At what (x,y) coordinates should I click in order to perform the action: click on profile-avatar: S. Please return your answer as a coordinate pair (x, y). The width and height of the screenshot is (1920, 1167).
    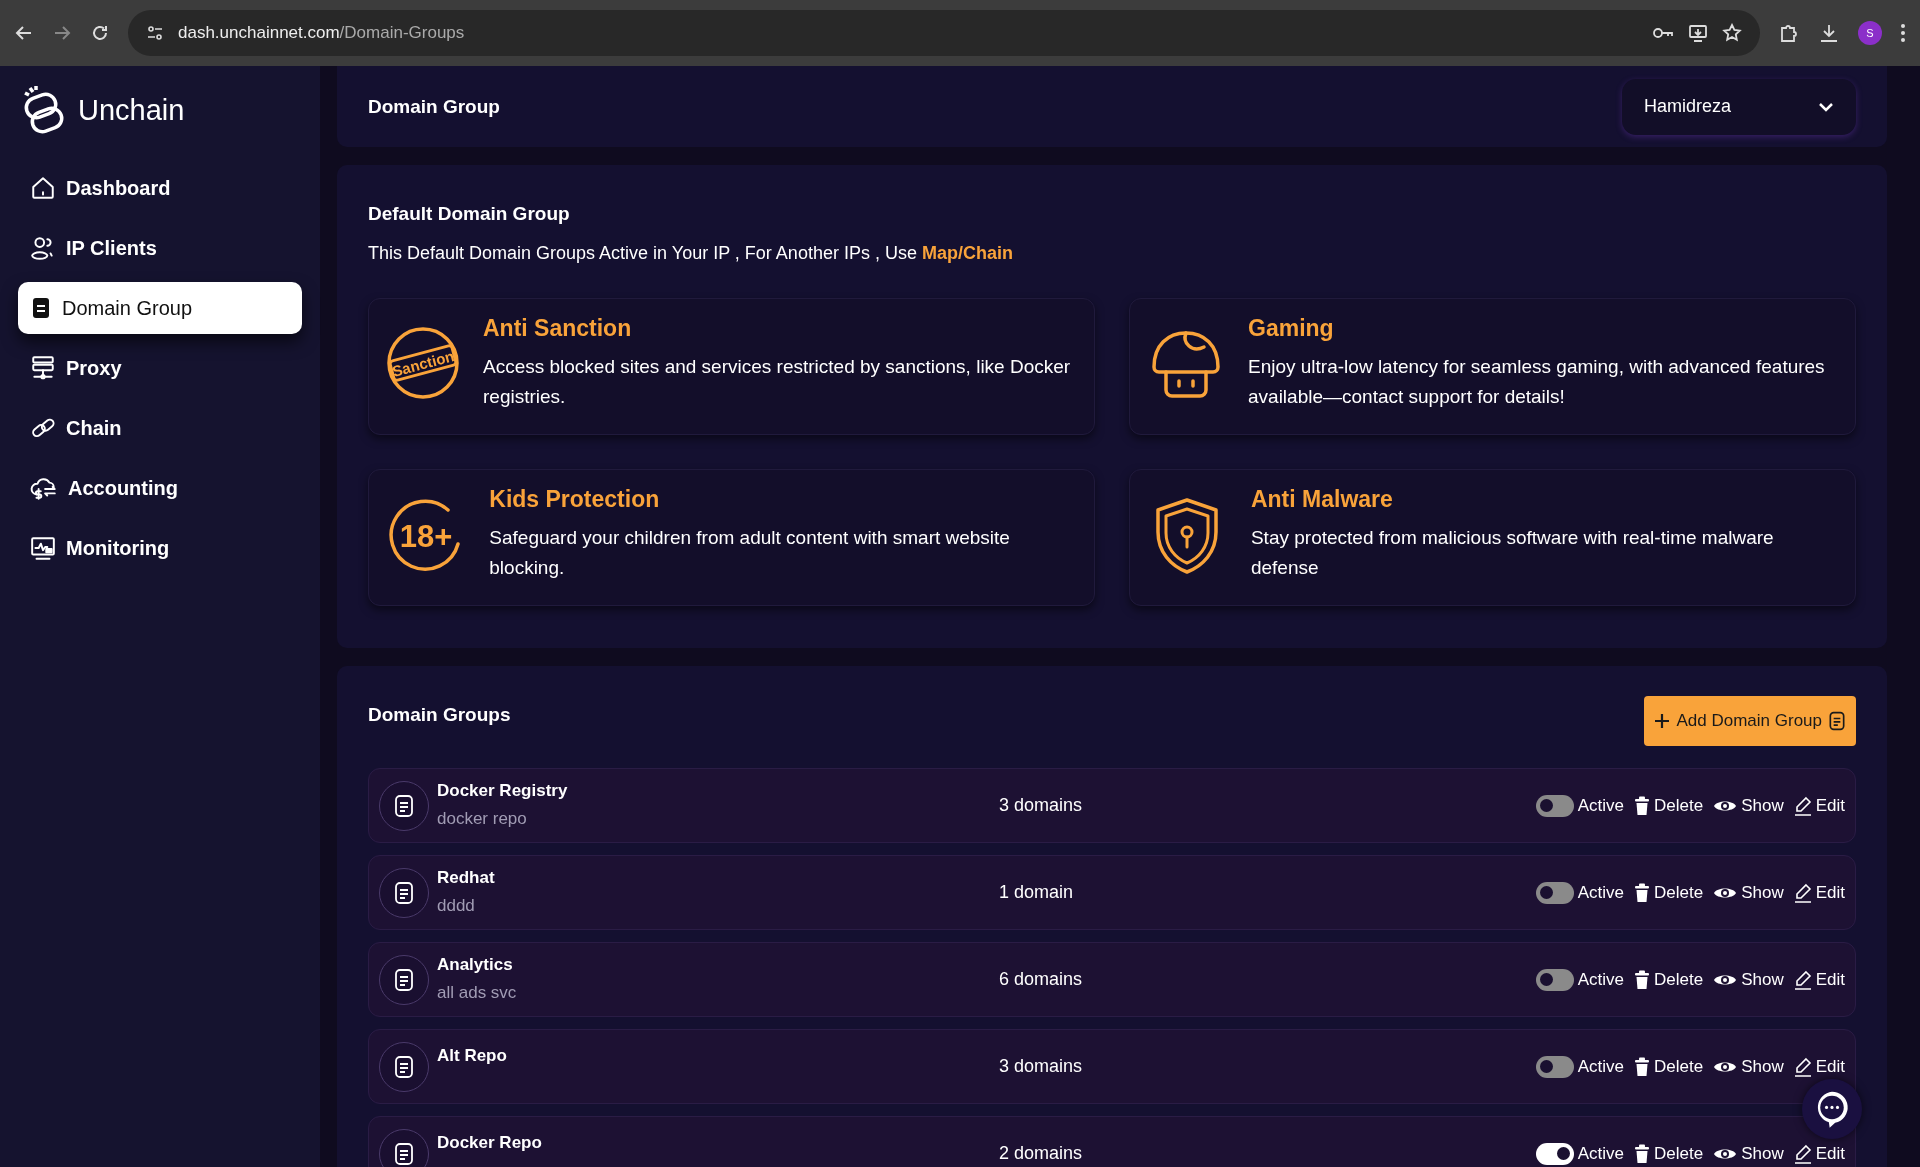
    Looking at the image, I should click on (1870, 33).